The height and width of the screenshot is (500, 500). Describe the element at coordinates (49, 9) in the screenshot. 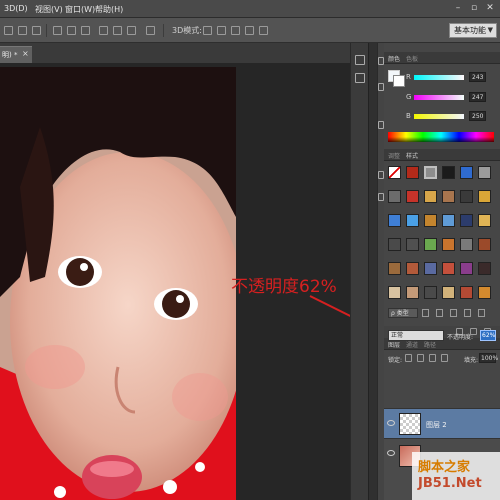

I see `menu-view: 视图(V)` at that location.